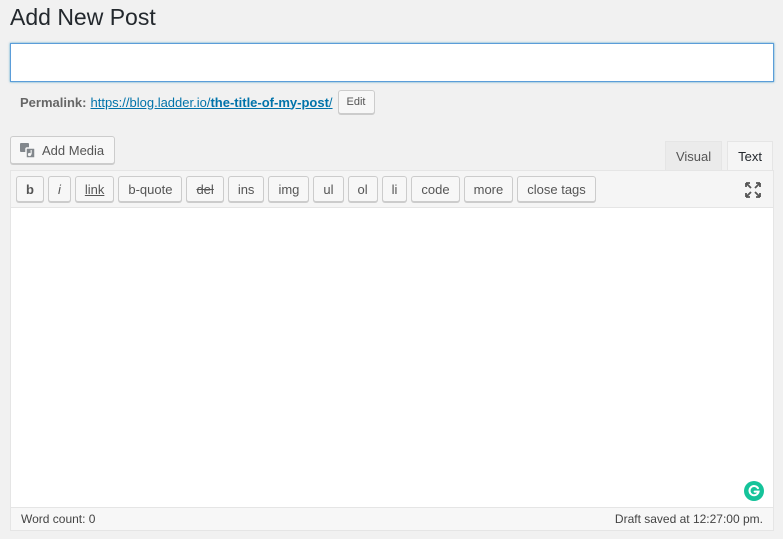 This screenshot has height=539, width=783. I want to click on editor-tabs: Visual Text, so click(716, 155).